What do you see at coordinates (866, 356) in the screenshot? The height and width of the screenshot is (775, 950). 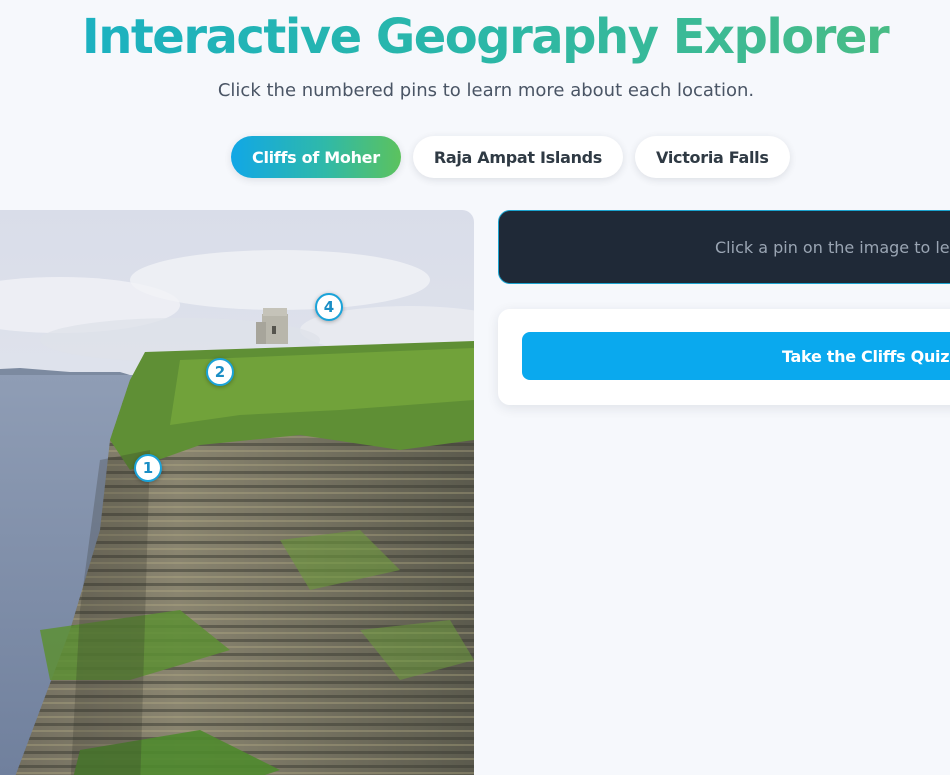 I see `quiz-button-label: Take the Cliffs Quiz!` at bounding box center [866, 356].